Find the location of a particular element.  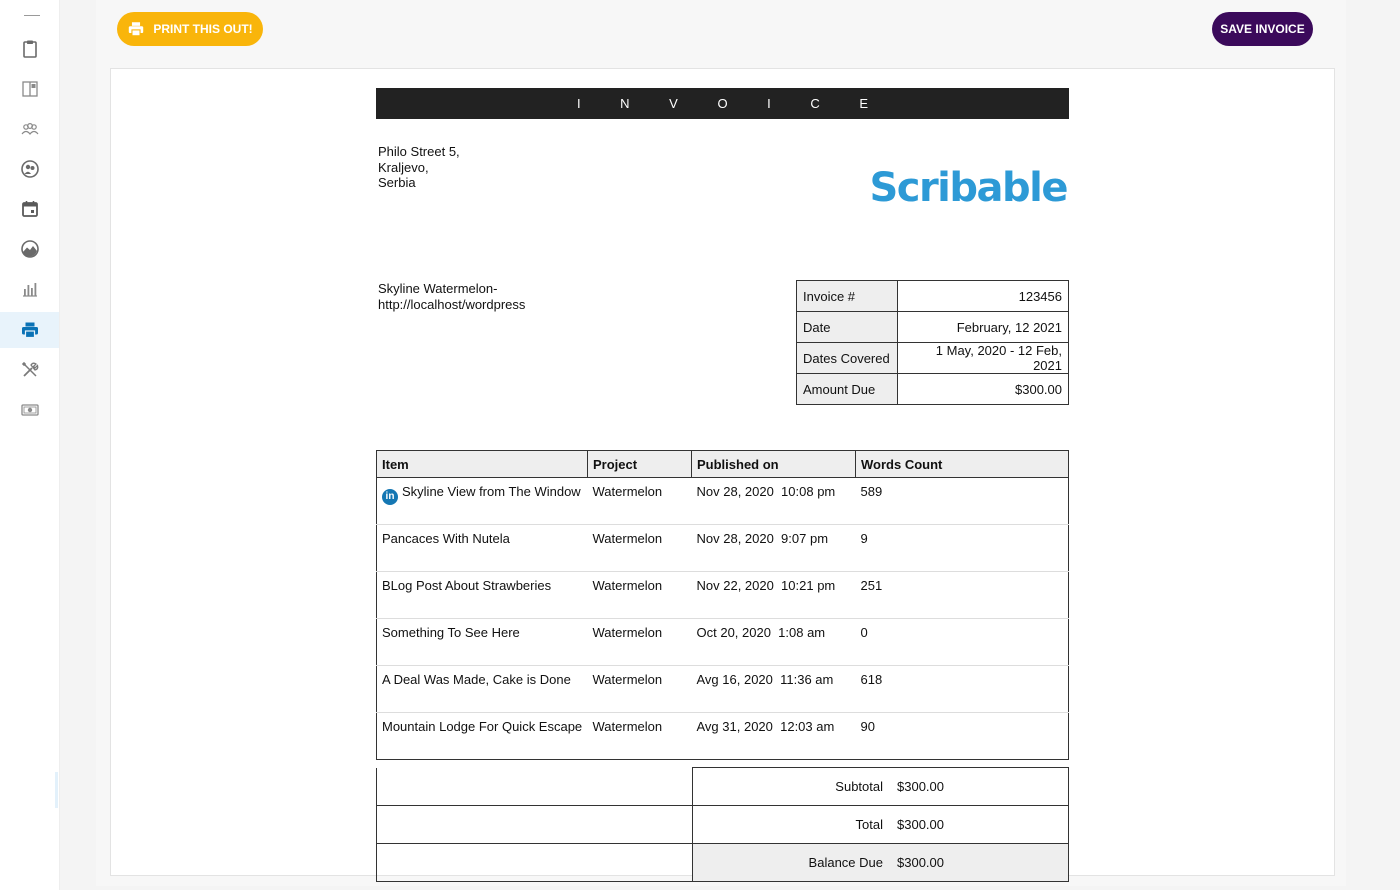

published-cell: Nov 28, 2020 10:08 pm is located at coordinates (773, 501).